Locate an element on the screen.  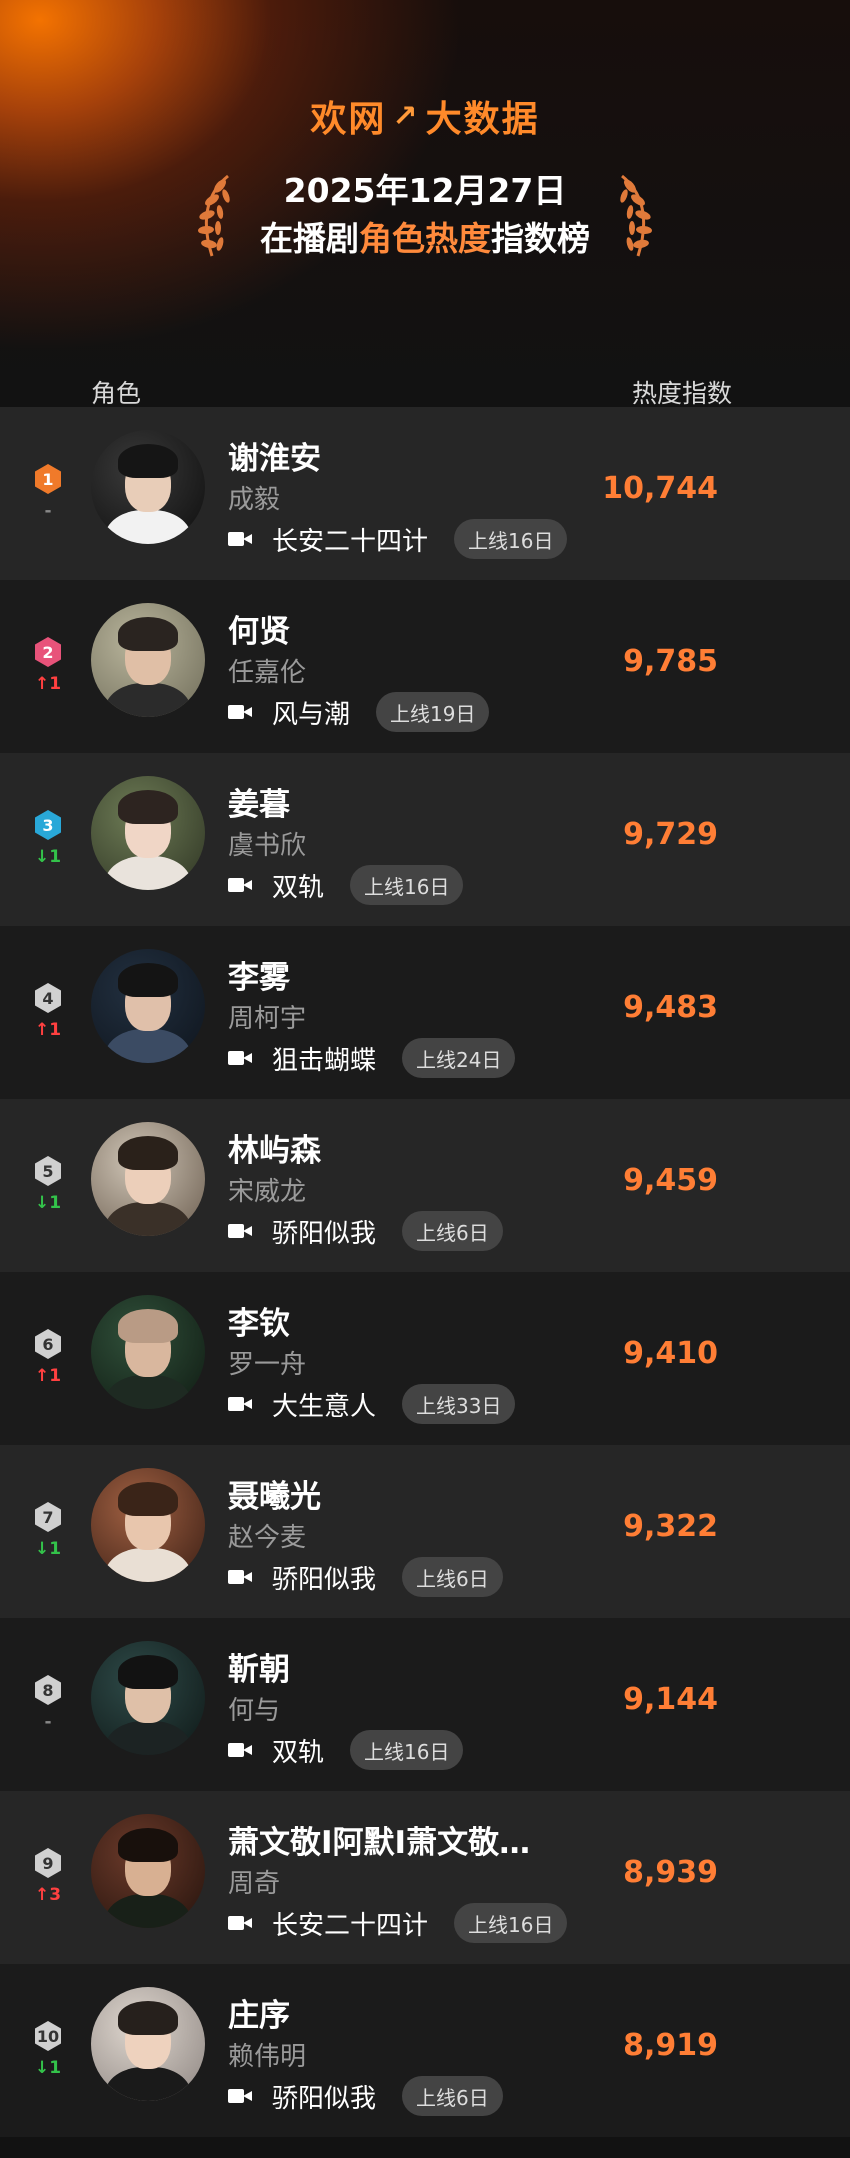
show-info: 风与潮 上线19日 is located at coordinates (359, 712).